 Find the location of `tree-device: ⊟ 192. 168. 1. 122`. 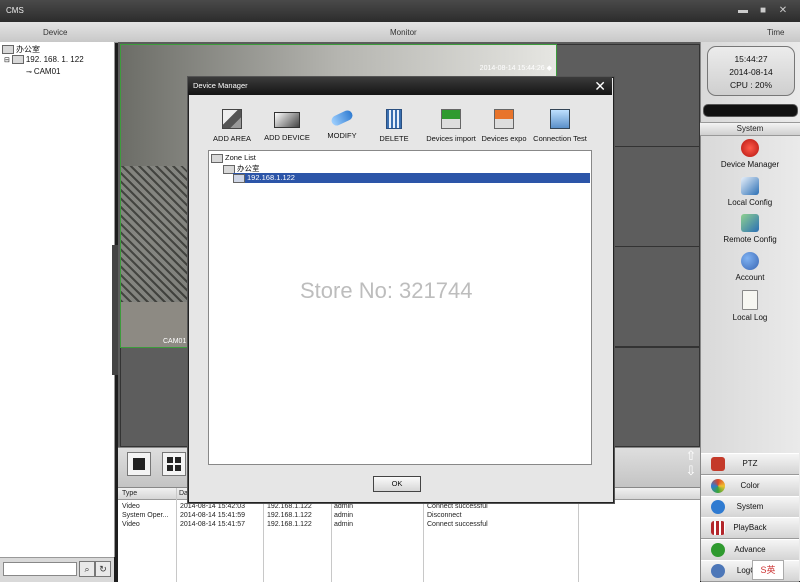

tree-device: ⊟ 192. 168. 1. 122 is located at coordinates (44, 60).